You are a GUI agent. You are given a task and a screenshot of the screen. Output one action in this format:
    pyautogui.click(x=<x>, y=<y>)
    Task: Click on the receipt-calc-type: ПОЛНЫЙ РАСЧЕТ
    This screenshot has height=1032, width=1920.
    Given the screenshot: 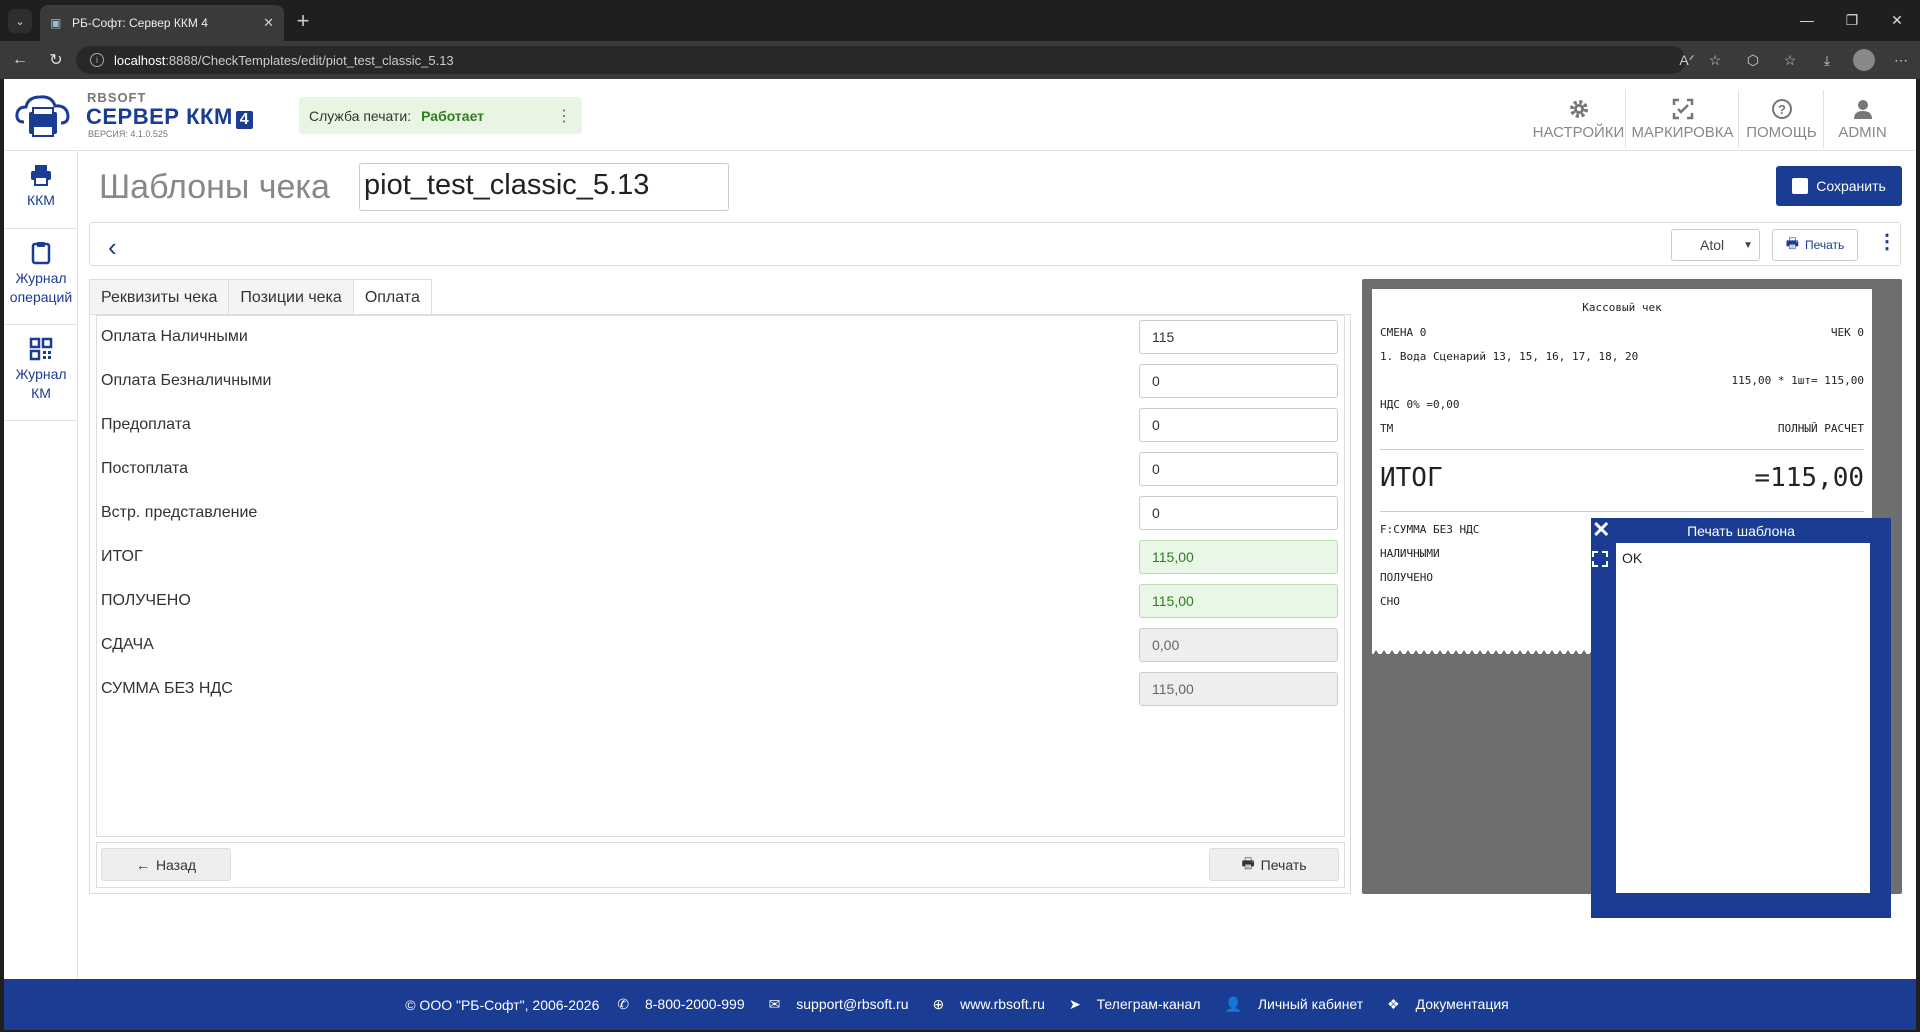 What is the action you would take?
    pyautogui.click(x=1820, y=428)
    